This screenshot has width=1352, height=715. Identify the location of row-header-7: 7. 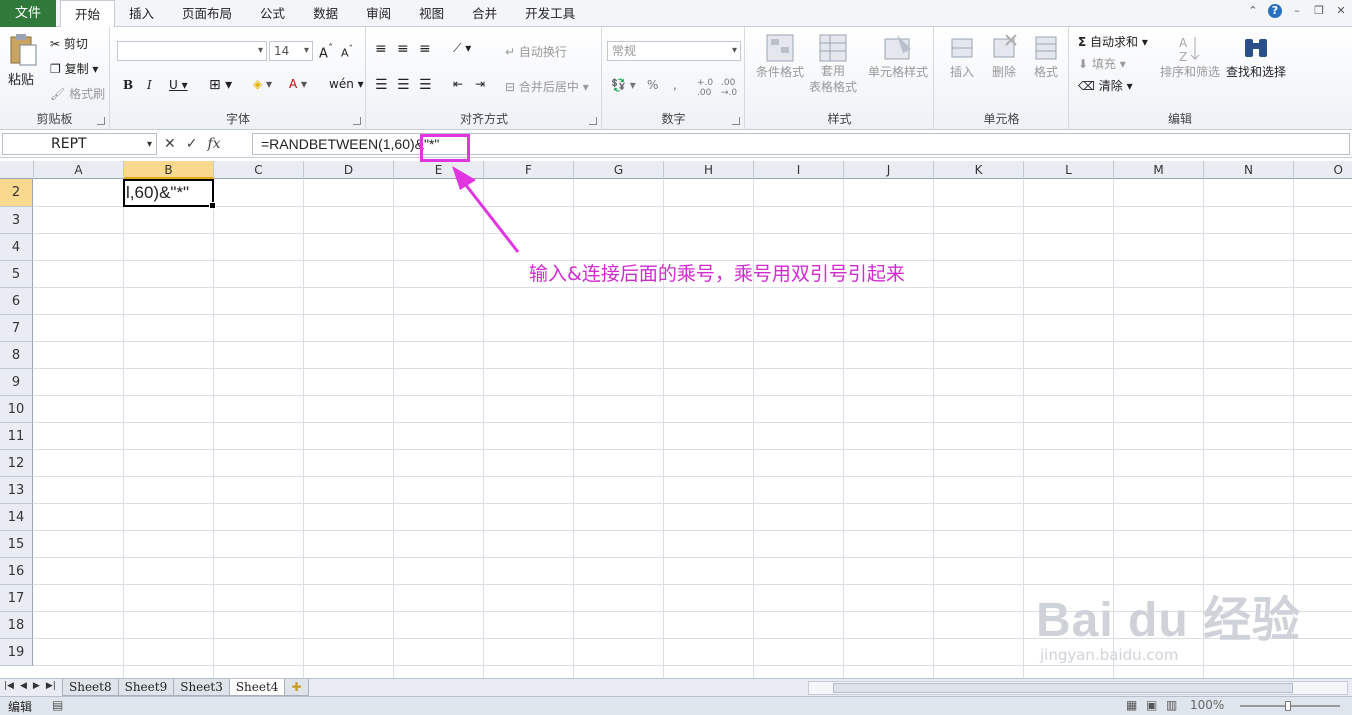
(16, 328).